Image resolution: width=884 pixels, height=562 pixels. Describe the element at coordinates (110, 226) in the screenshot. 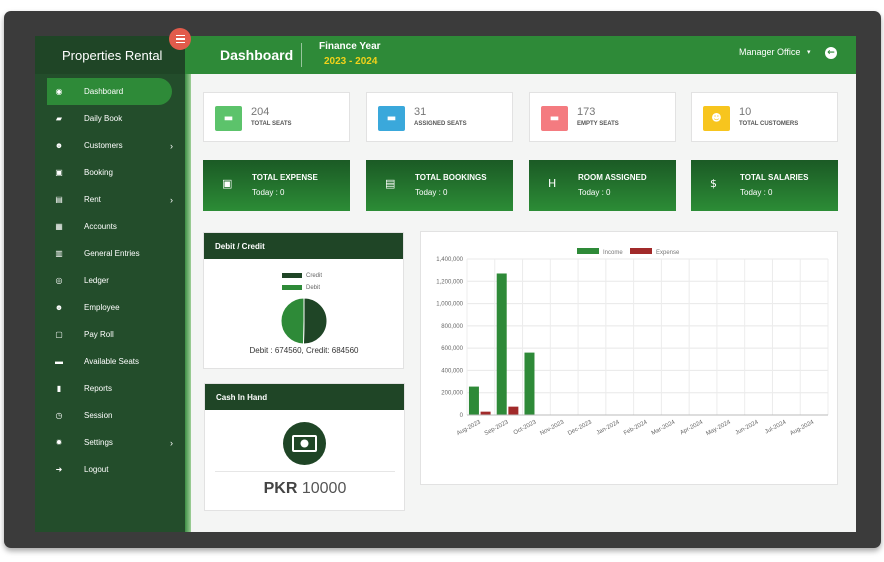

I see `sidebar-item-accounts: ▦ Accounts` at that location.